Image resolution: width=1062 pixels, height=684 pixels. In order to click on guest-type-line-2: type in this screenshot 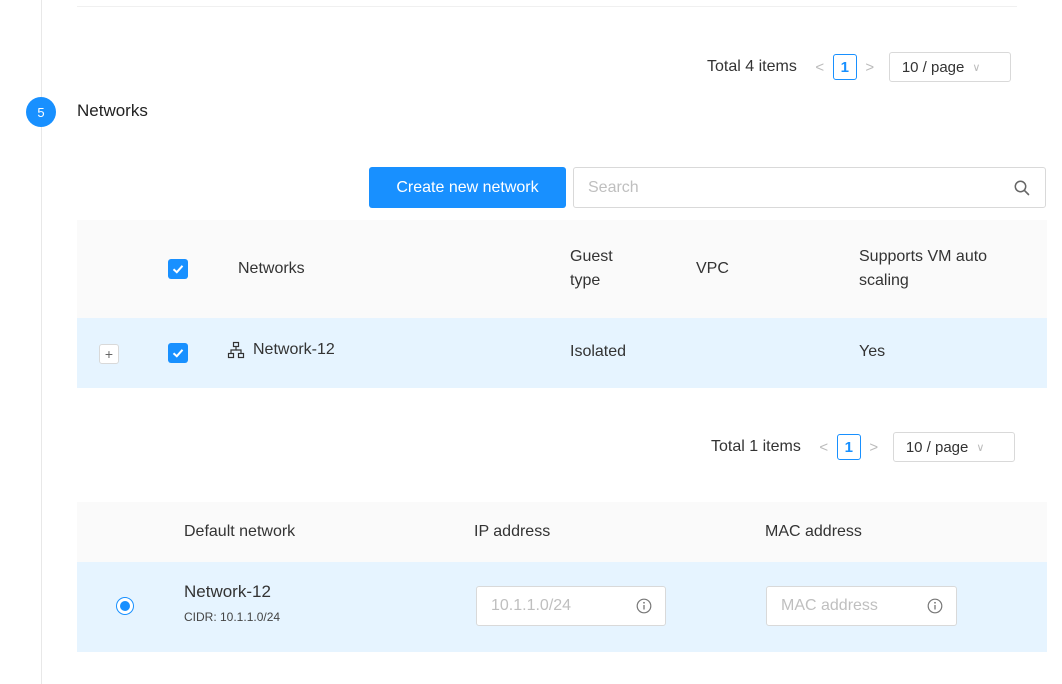, I will do `click(585, 280)`.